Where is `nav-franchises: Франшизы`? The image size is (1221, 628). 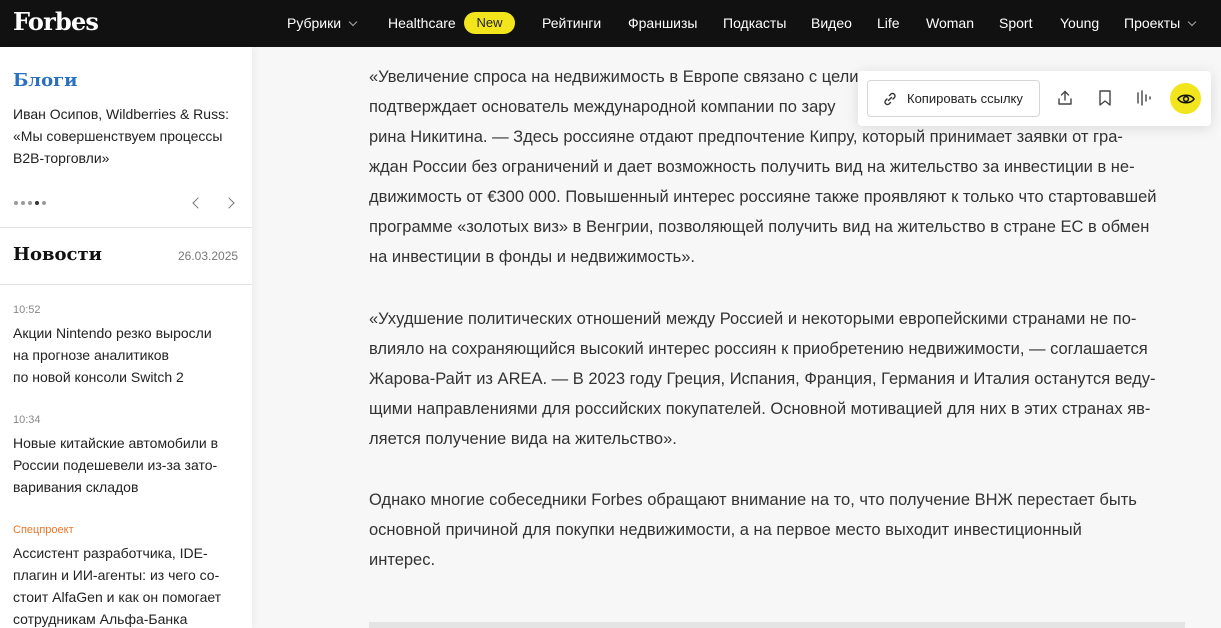 nav-franchises: Франшизы is located at coordinates (662, 23).